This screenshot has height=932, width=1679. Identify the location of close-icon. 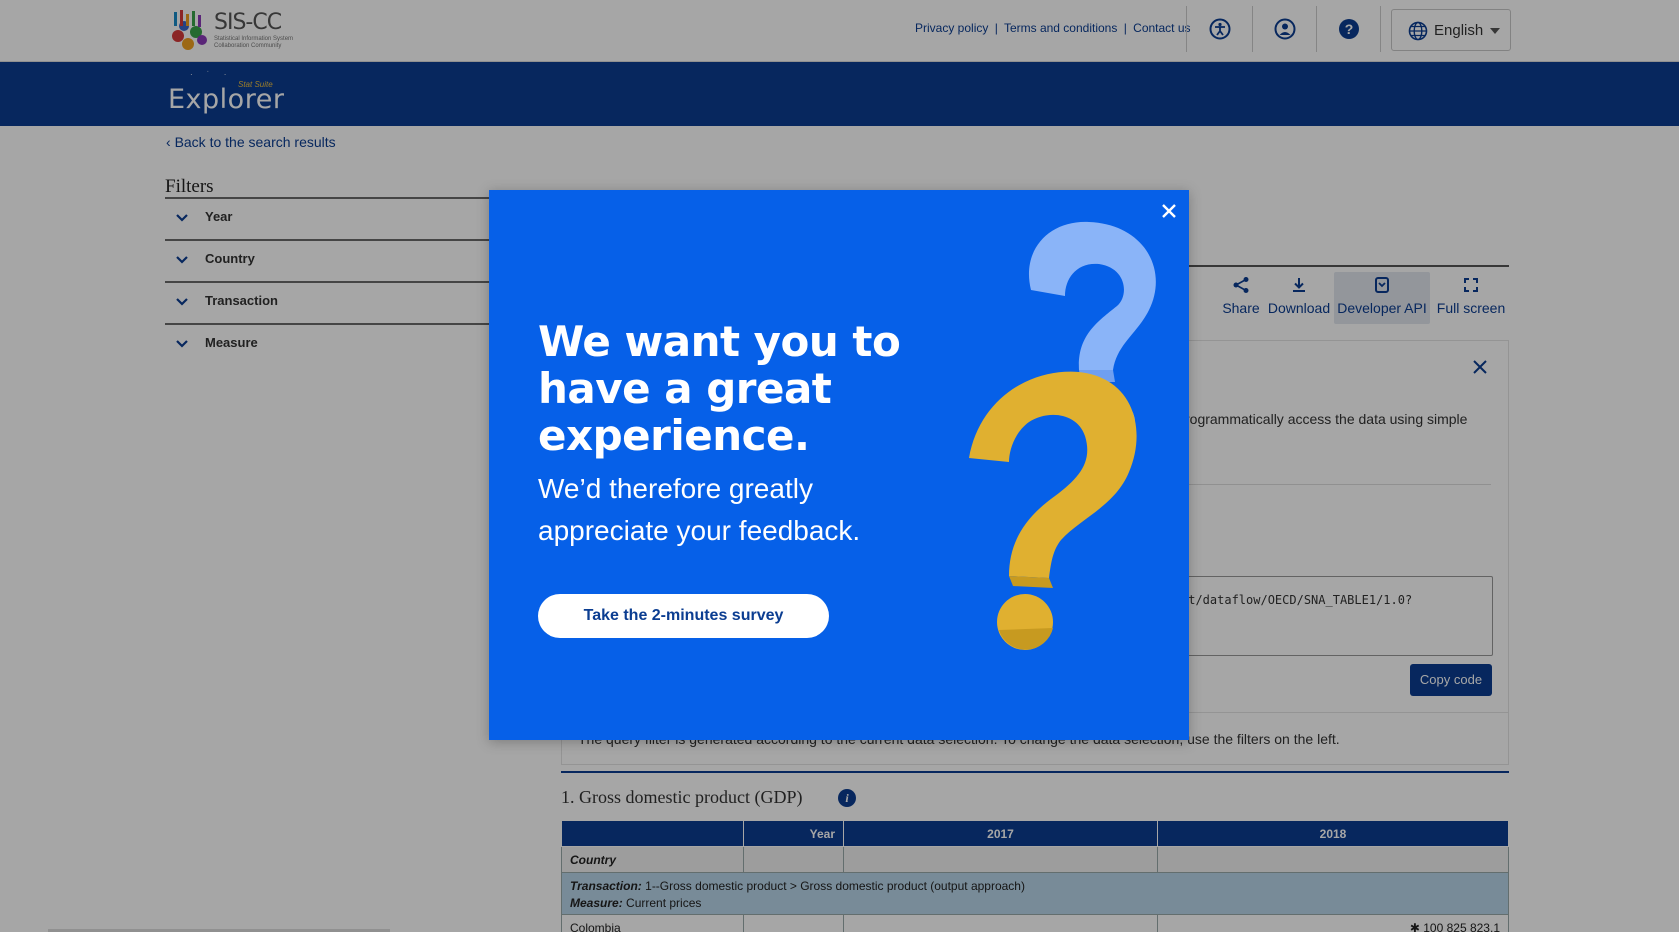
(1169, 211).